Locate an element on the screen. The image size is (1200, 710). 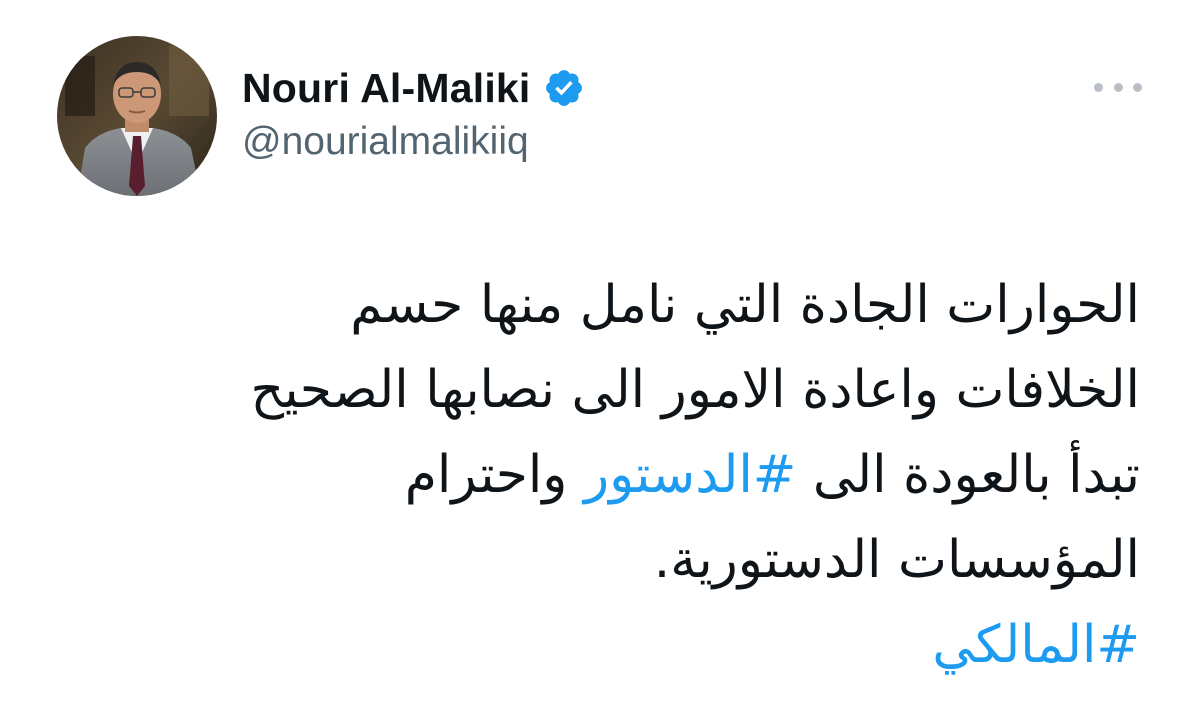
tweet-line-3: تبدأ بالعودة الى #الدستور واحترام is located at coordinates (600, 475).